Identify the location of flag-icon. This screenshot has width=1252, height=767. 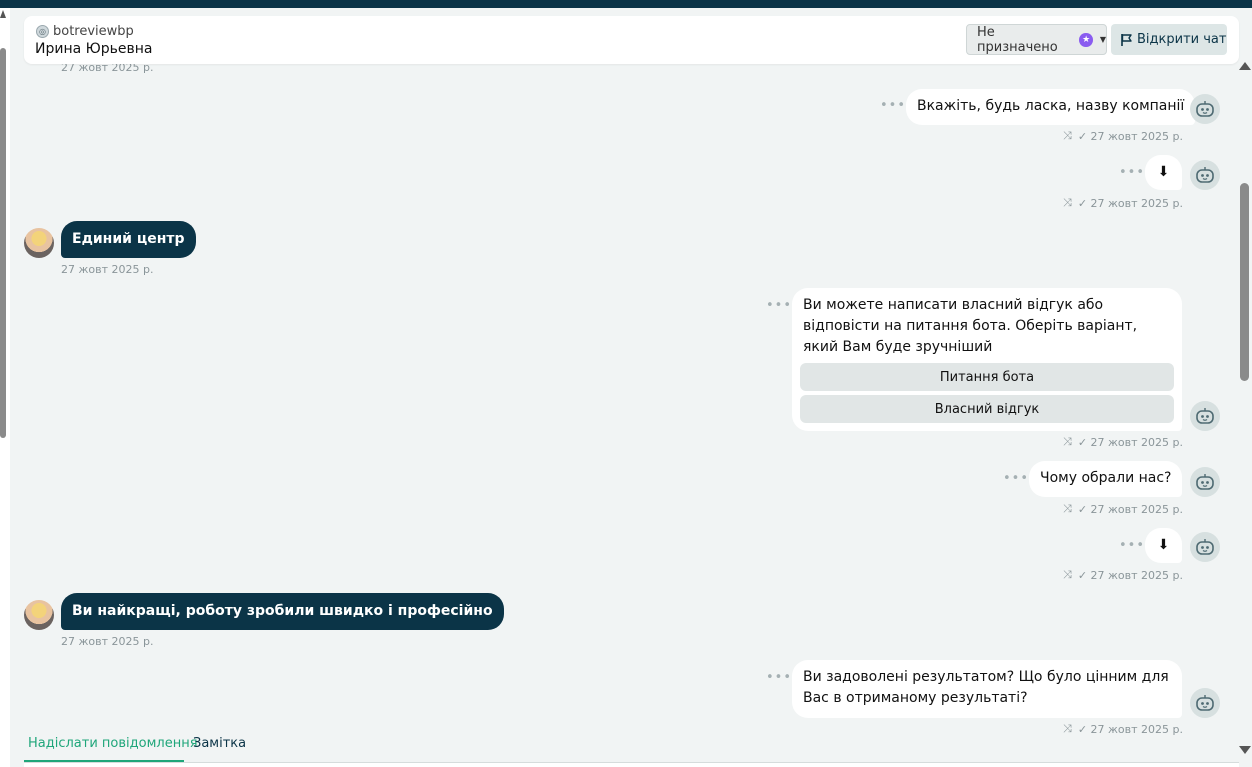
(1126, 39).